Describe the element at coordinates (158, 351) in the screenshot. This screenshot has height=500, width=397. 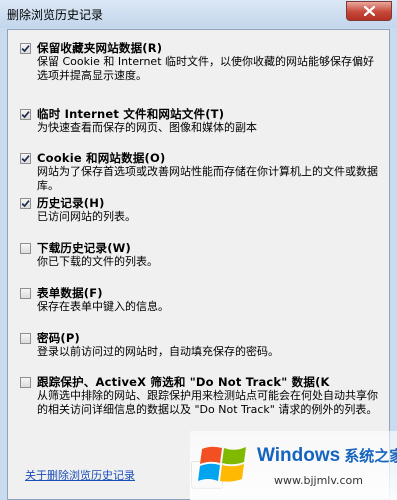
I see `option-description: 登录以前访问过的网站时，自动填充保存的密码。` at that location.